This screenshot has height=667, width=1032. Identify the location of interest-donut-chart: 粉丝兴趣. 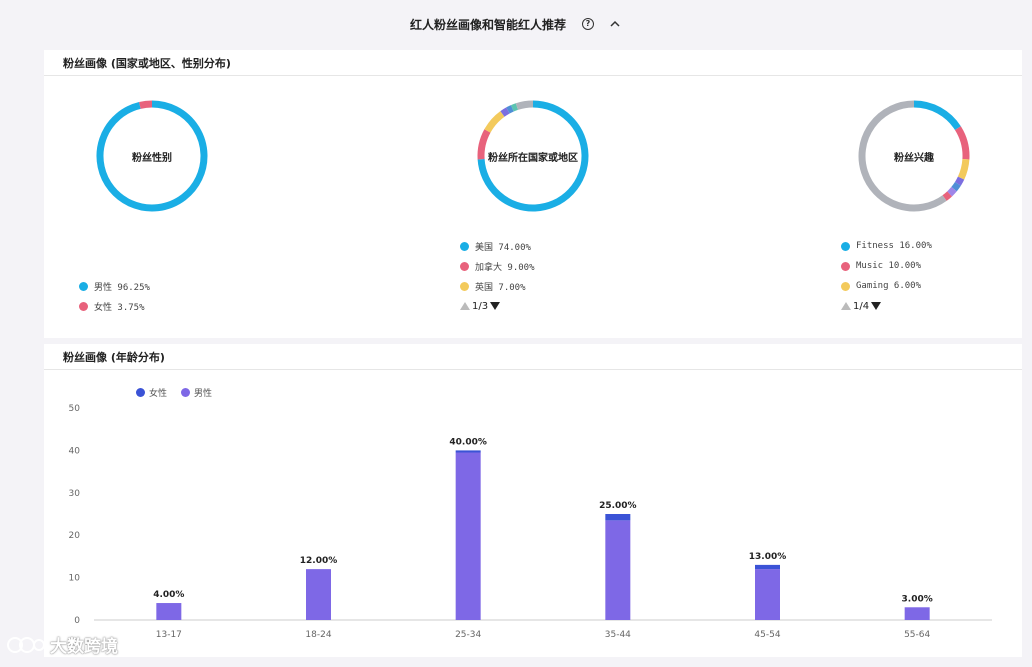
(914, 156).